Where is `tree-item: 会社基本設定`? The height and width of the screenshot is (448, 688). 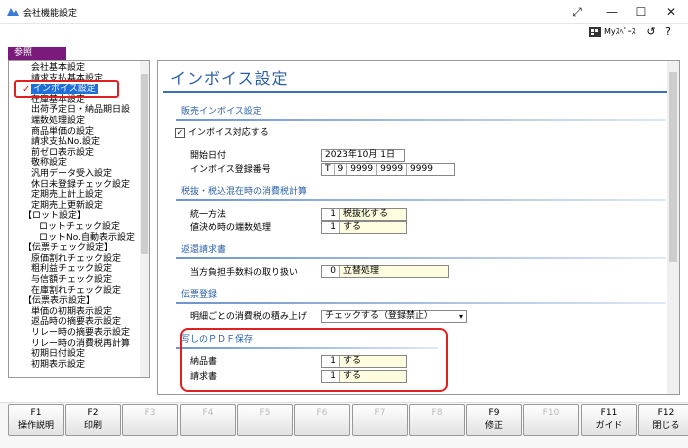
tree-item: 会社基本設定 is located at coordinates (58, 68).